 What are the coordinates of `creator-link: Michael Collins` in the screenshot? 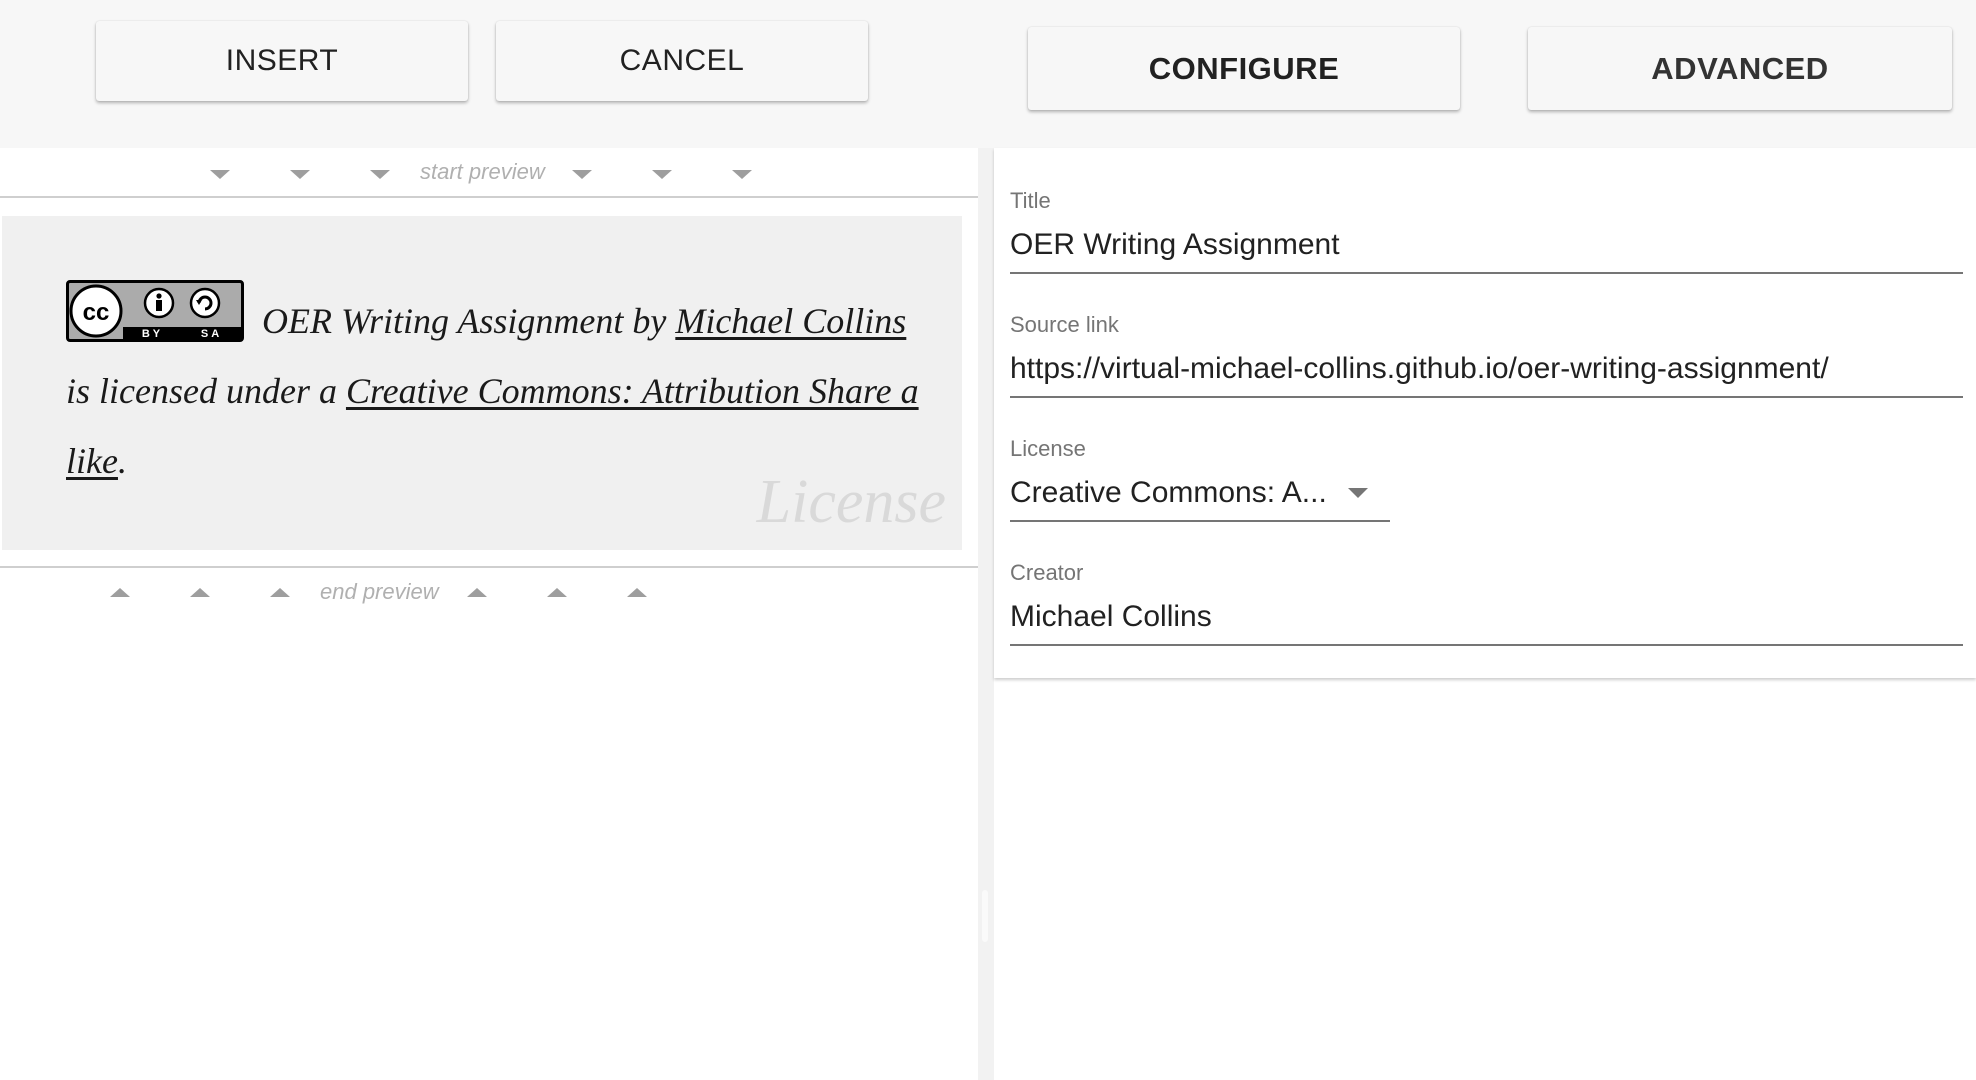 It's located at (790, 321).